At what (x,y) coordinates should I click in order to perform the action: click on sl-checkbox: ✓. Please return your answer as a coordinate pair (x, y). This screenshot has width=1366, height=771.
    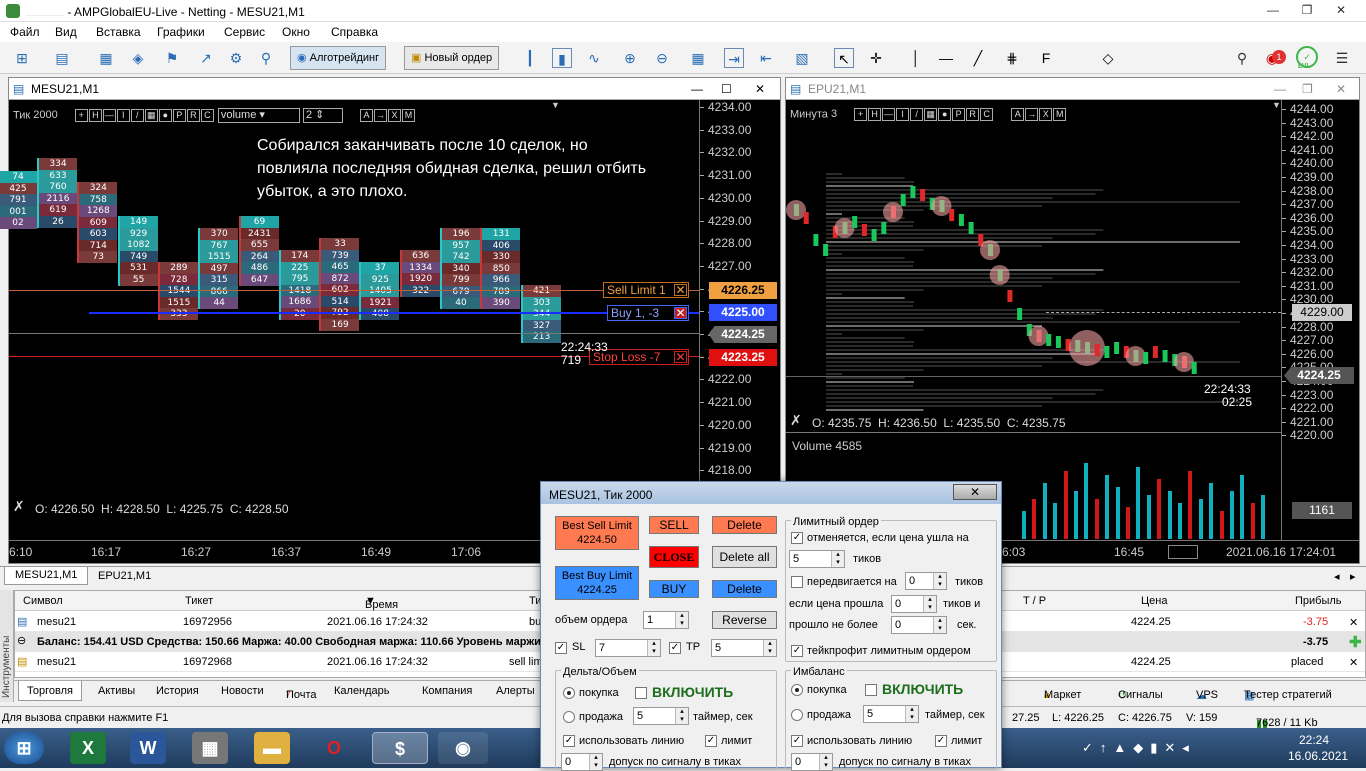
    Looking at the image, I should click on (561, 648).